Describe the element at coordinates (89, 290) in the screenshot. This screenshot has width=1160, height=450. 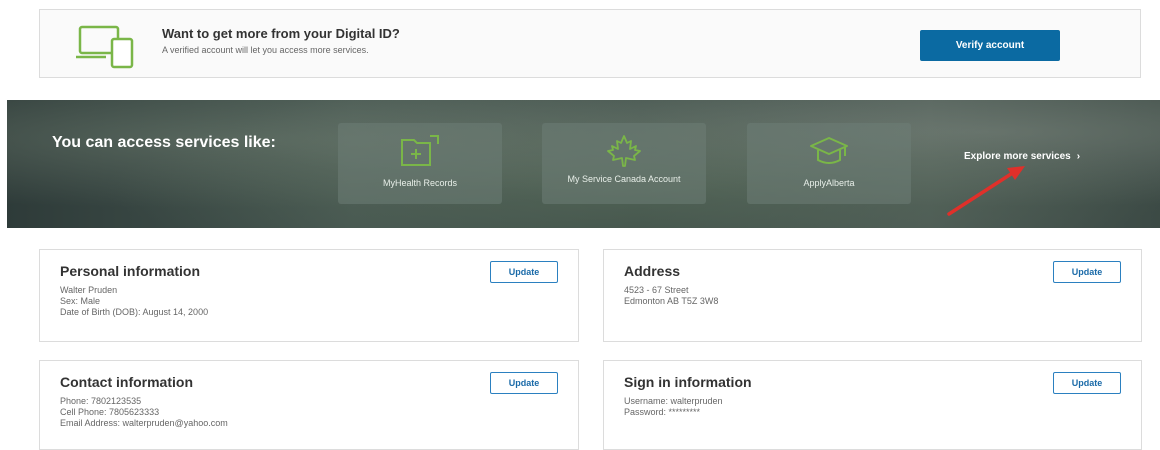
I see `card-line: Walter Pruden` at that location.